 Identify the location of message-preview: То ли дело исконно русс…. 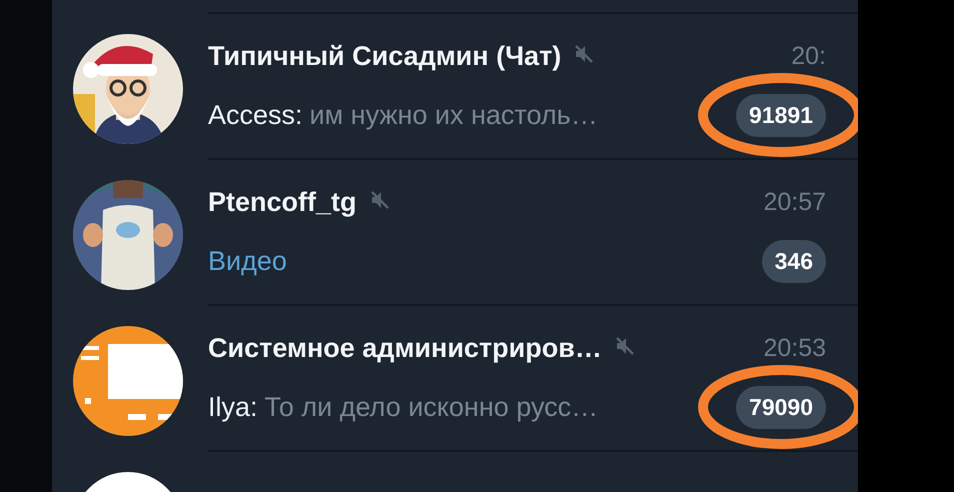
(431, 407).